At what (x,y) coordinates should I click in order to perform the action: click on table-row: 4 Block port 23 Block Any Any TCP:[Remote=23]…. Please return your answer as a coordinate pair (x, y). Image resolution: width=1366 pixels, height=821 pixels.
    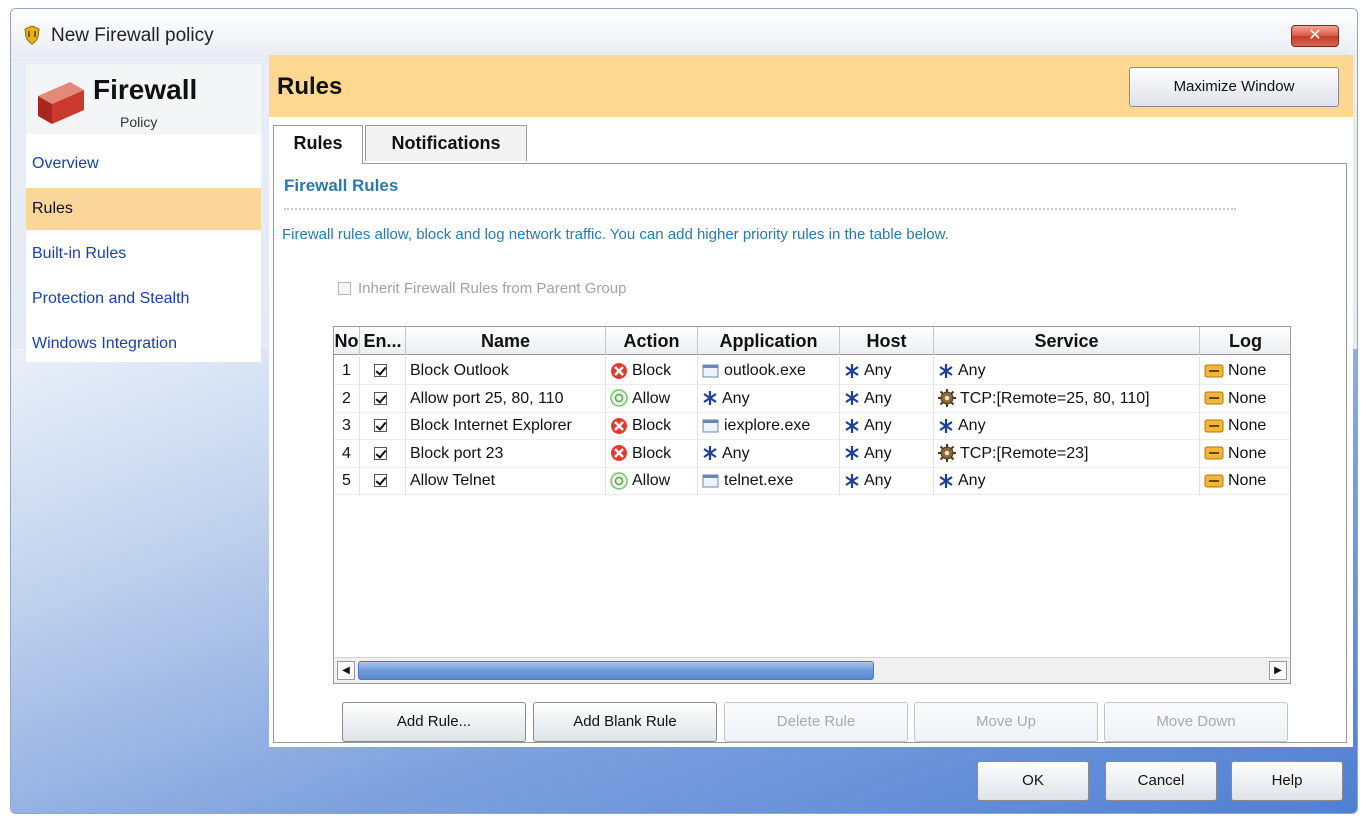
    Looking at the image, I should click on (812, 453).